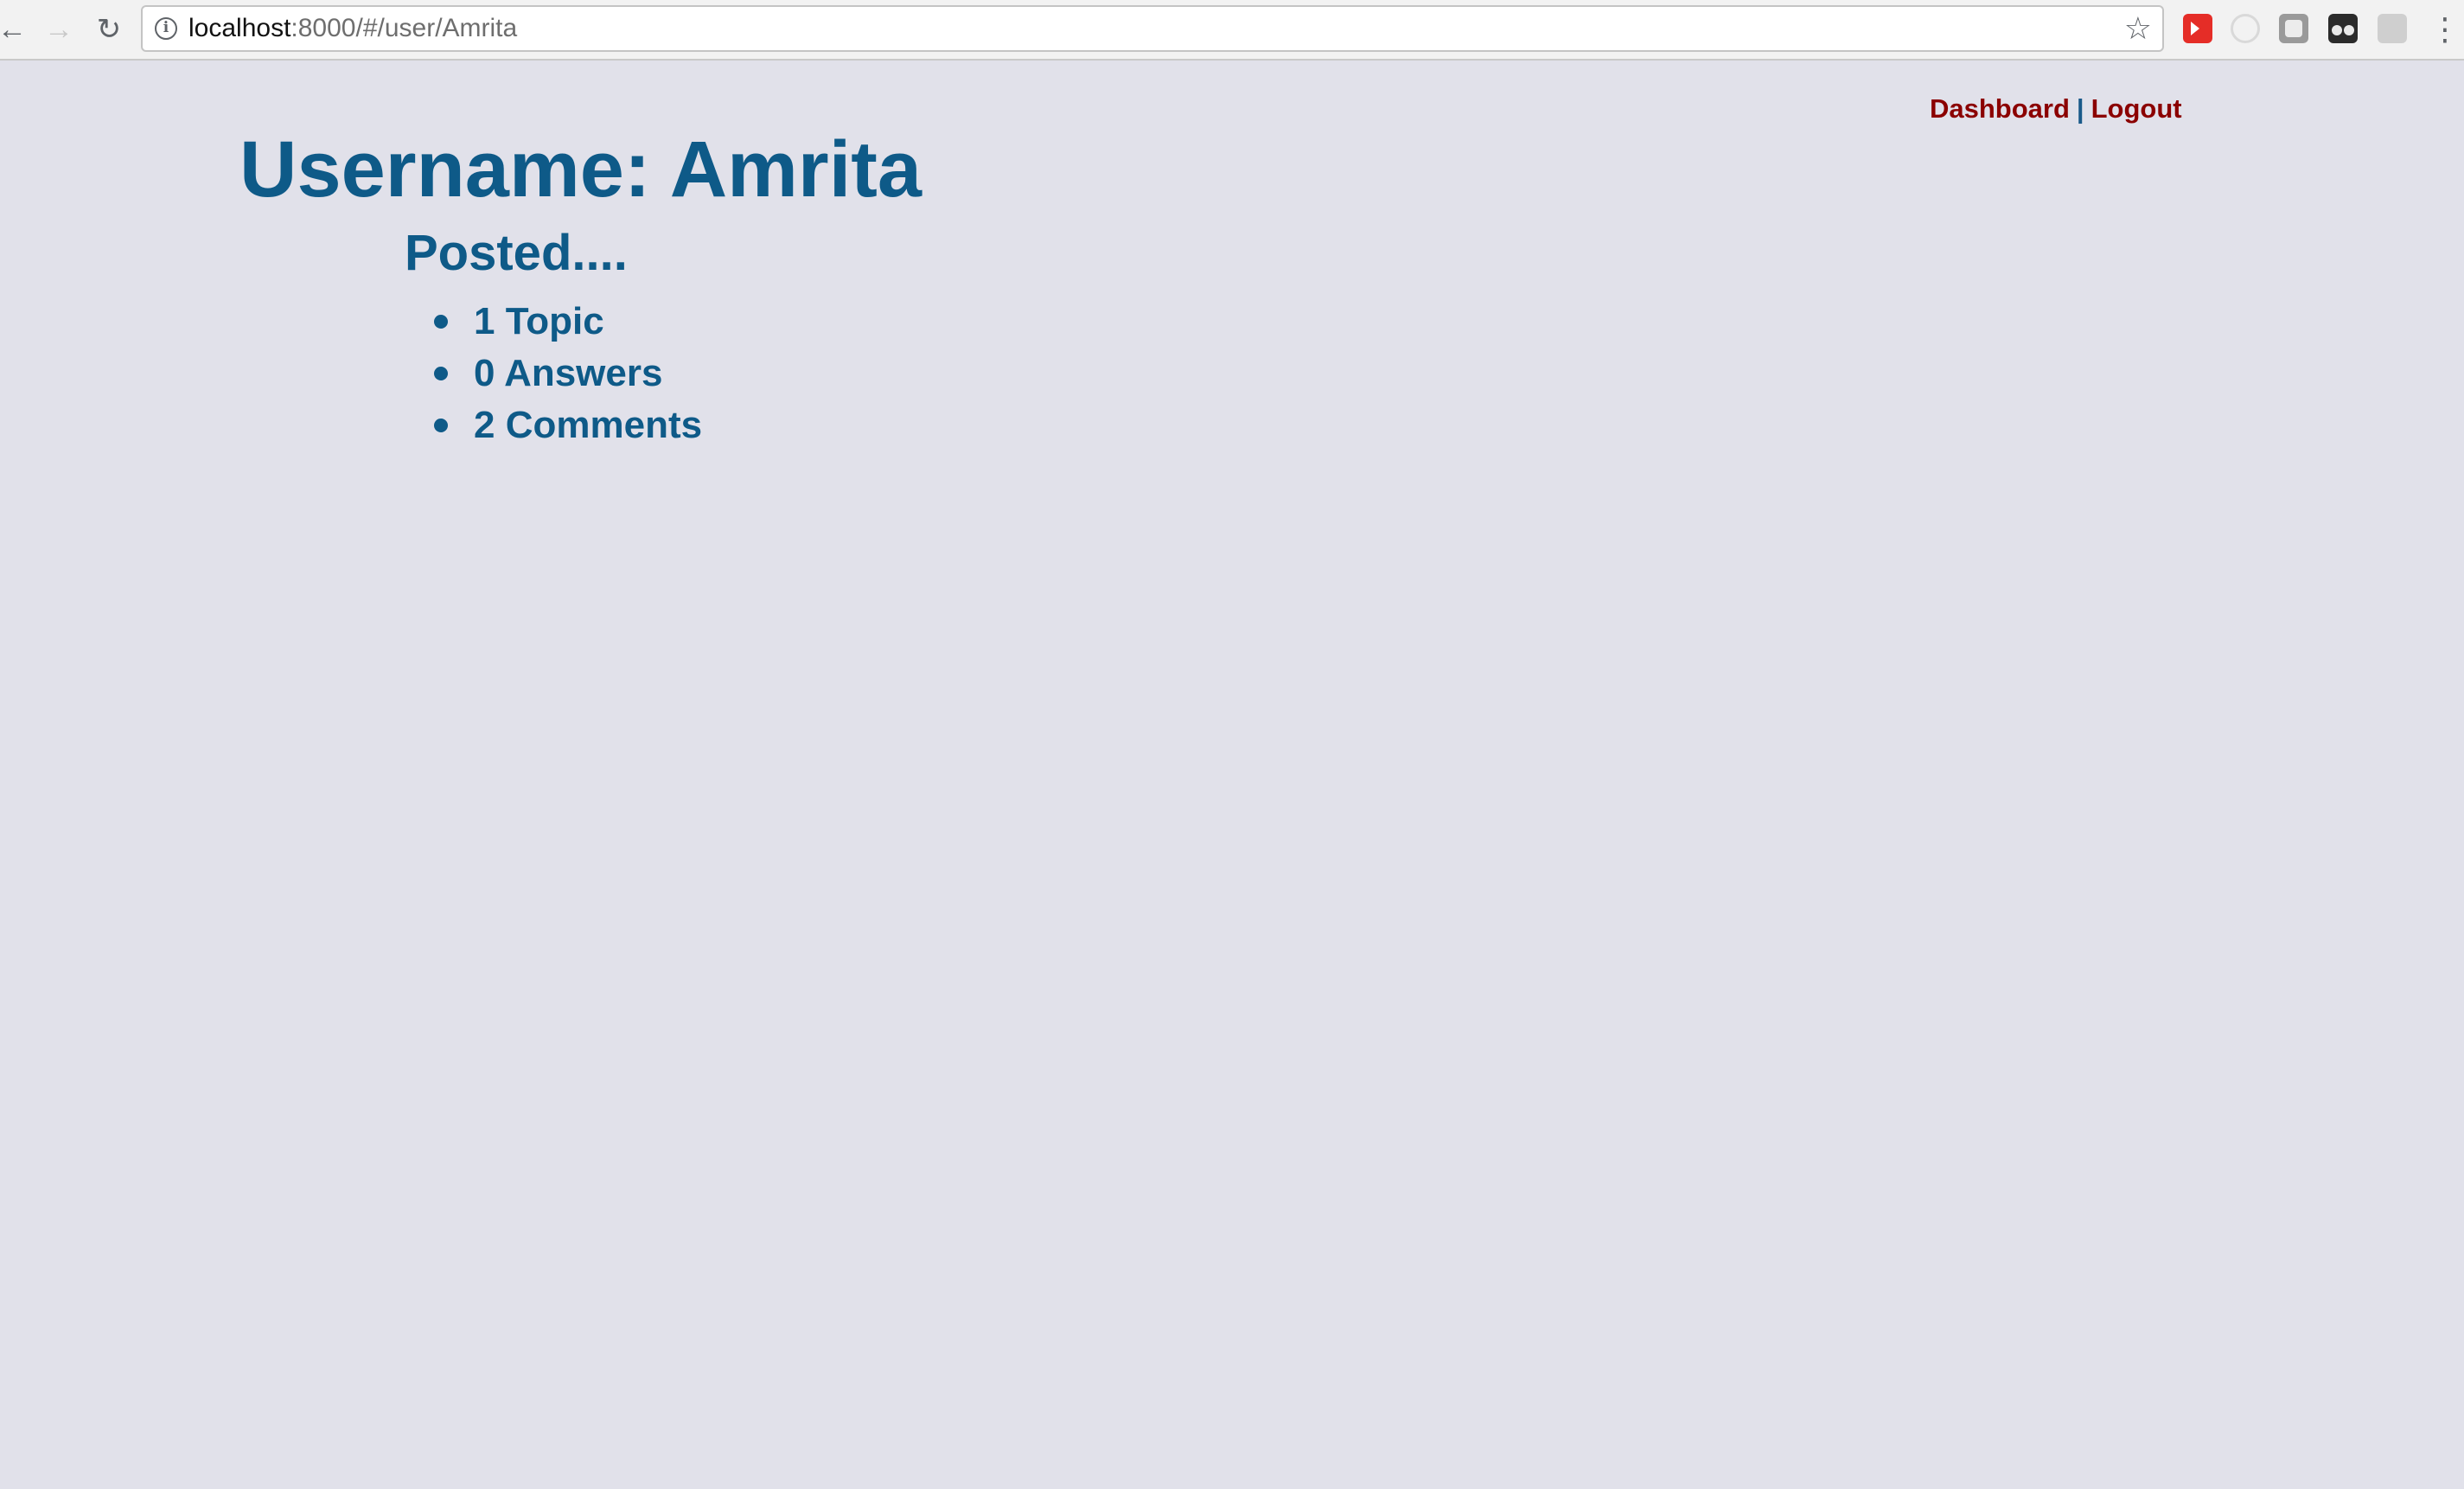 Image resolution: width=2464 pixels, height=1489 pixels. I want to click on list-item-comments: 2 Comments, so click(568, 425).